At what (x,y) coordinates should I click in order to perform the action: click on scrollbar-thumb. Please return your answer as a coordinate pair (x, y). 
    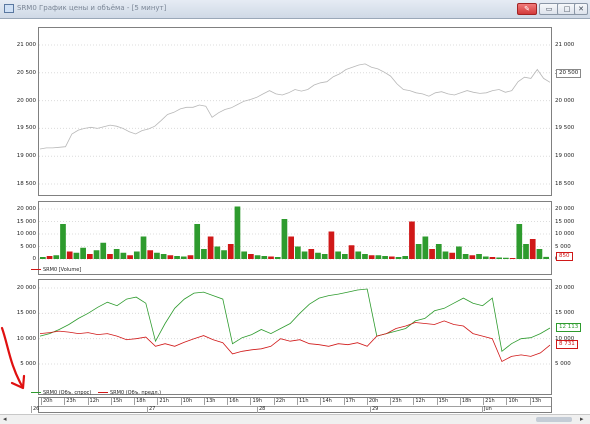
    Looking at the image, I should click on (554, 419).